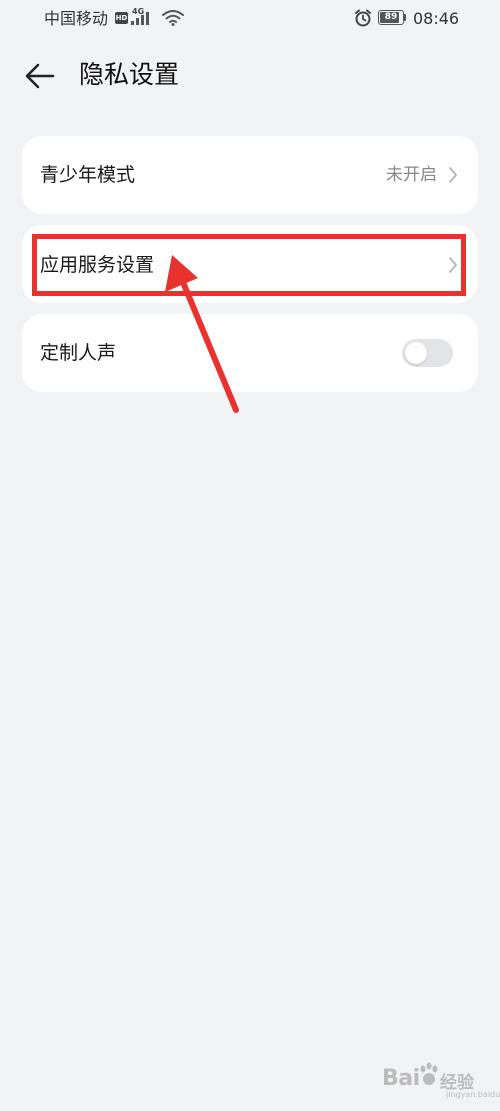 Image resolution: width=500 pixels, height=1111 pixels. Describe the element at coordinates (140, 18) in the screenshot. I see `signal-icon` at that location.